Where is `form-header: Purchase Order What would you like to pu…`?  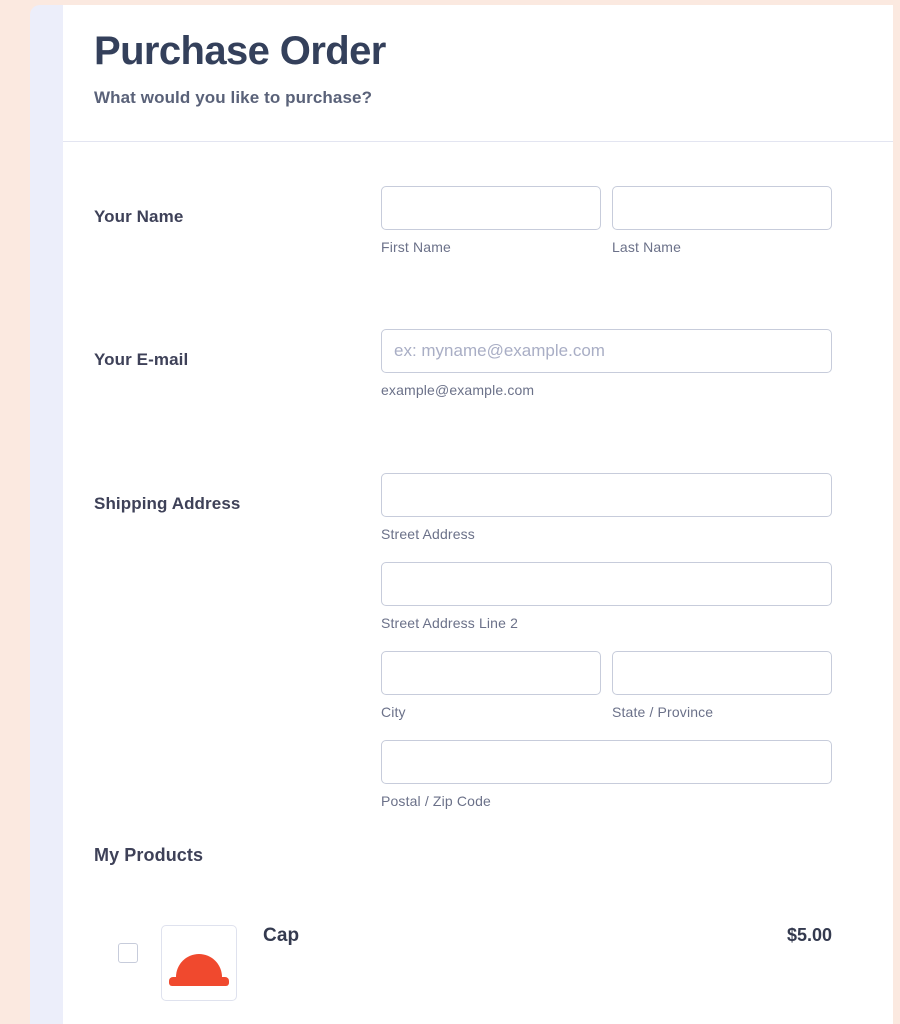 form-header: Purchase Order What would you like to pu… is located at coordinates (478, 73).